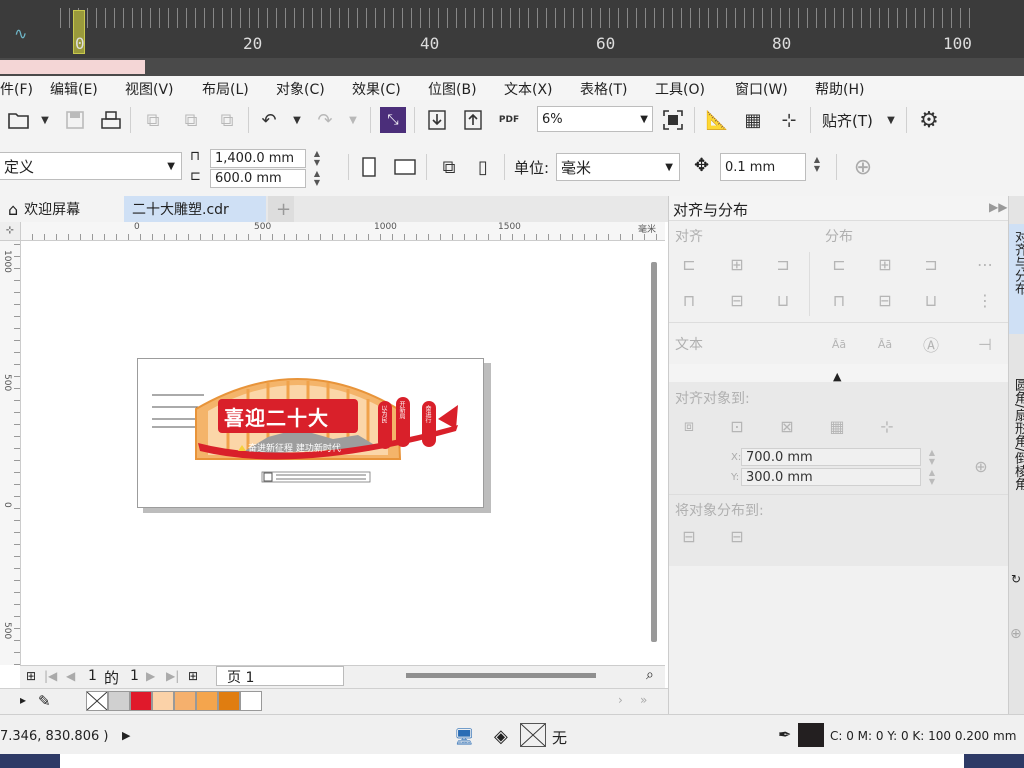 Image resolution: width=1024 pixels, height=768 pixels. I want to click on undo-dropdown-icon: ▼, so click(297, 120).